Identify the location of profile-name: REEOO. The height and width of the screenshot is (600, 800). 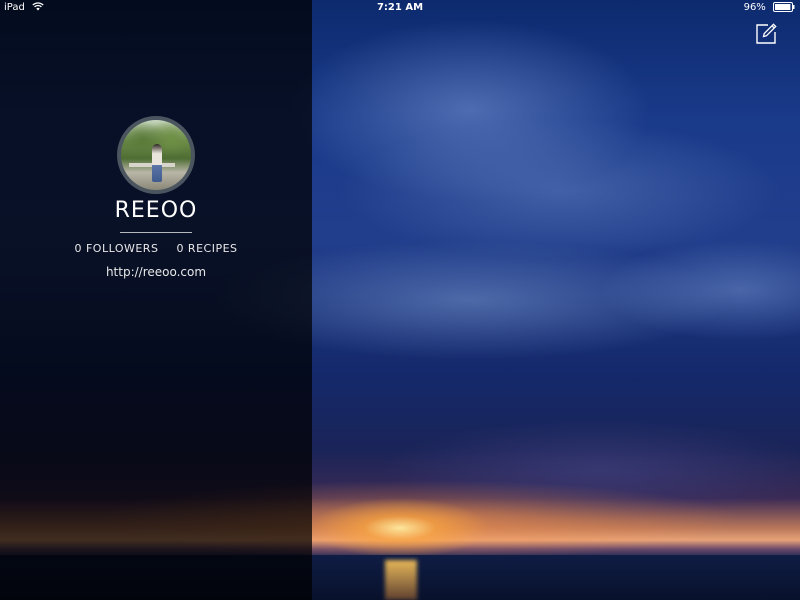
(156, 210).